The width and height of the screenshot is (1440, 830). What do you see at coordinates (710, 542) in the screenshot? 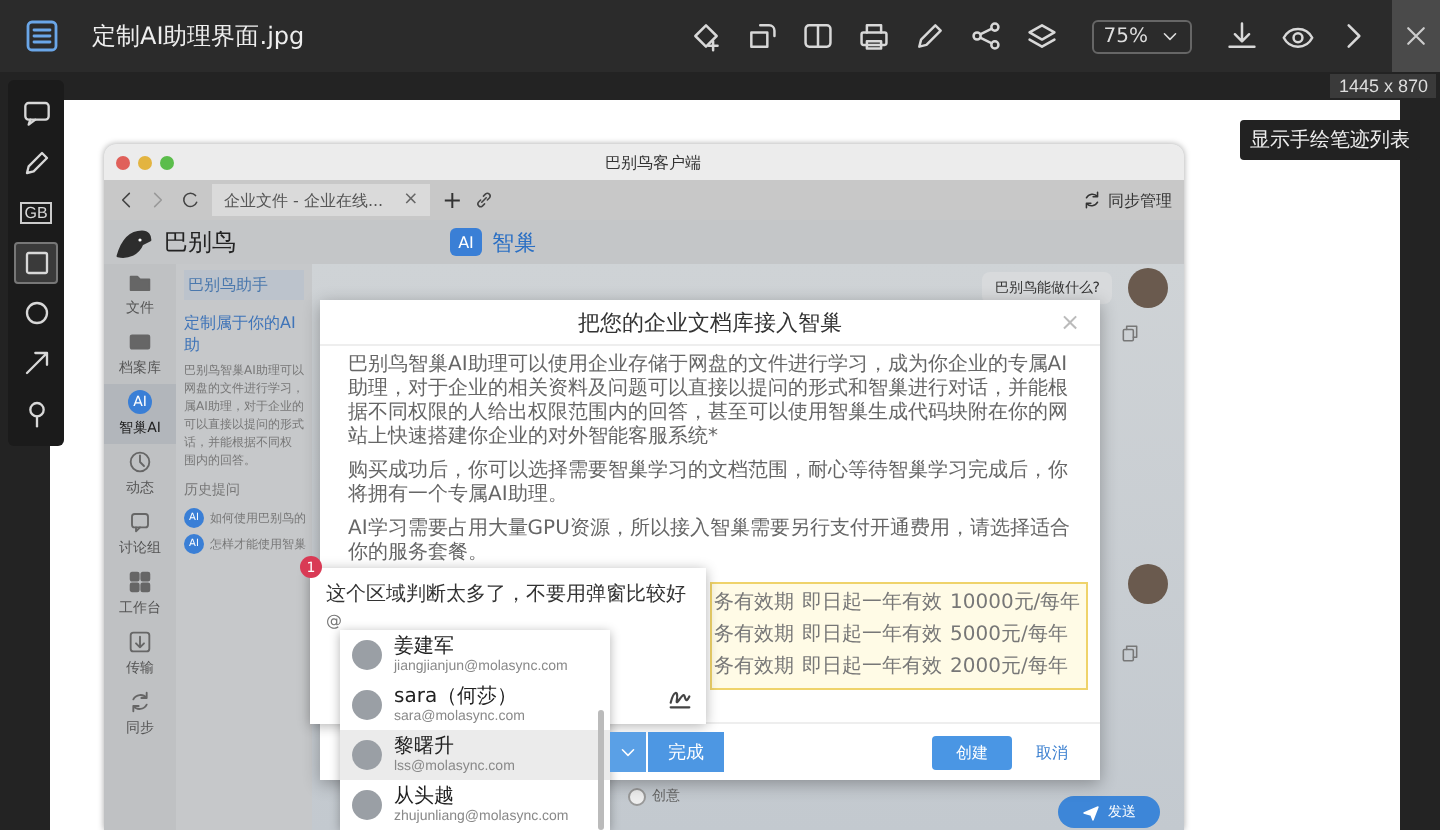
I see `dialog-paragraph: AI学习需要占用大量GPU资源，所以接入智巢需要另行支付开通费用，请选择适合你的服务套餐。` at bounding box center [710, 542].